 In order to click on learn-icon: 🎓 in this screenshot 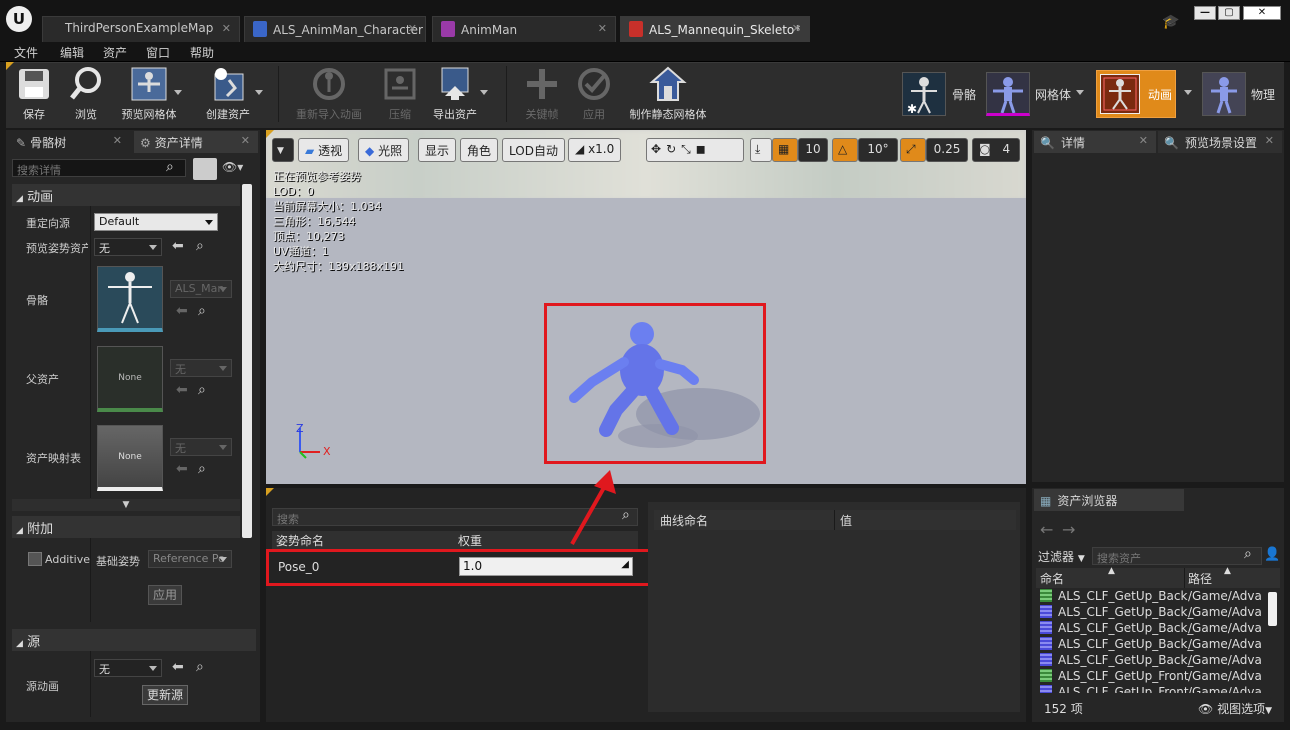, I will do `click(1170, 22)`.